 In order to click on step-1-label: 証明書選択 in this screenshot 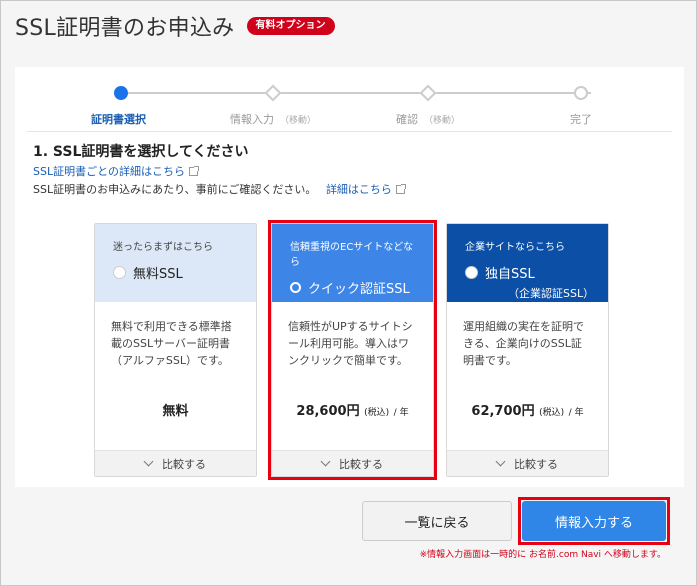, I will do `click(118, 119)`.